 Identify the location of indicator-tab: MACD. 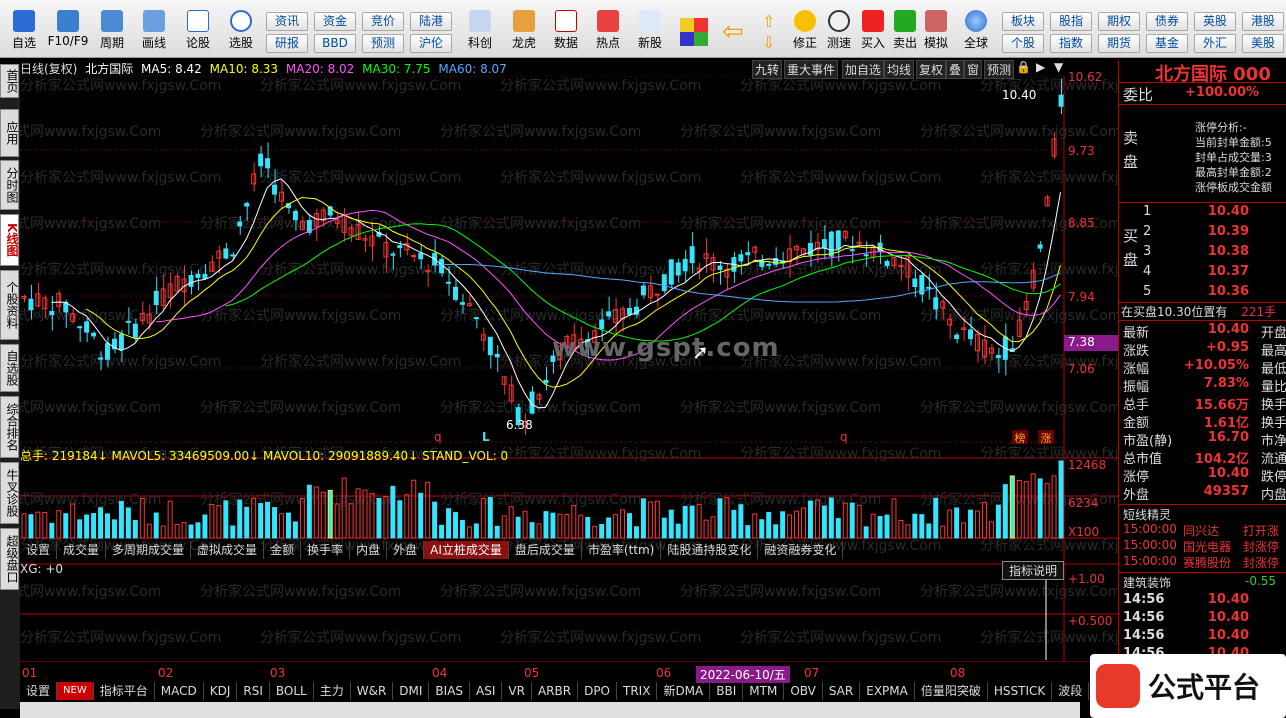
(179, 691).